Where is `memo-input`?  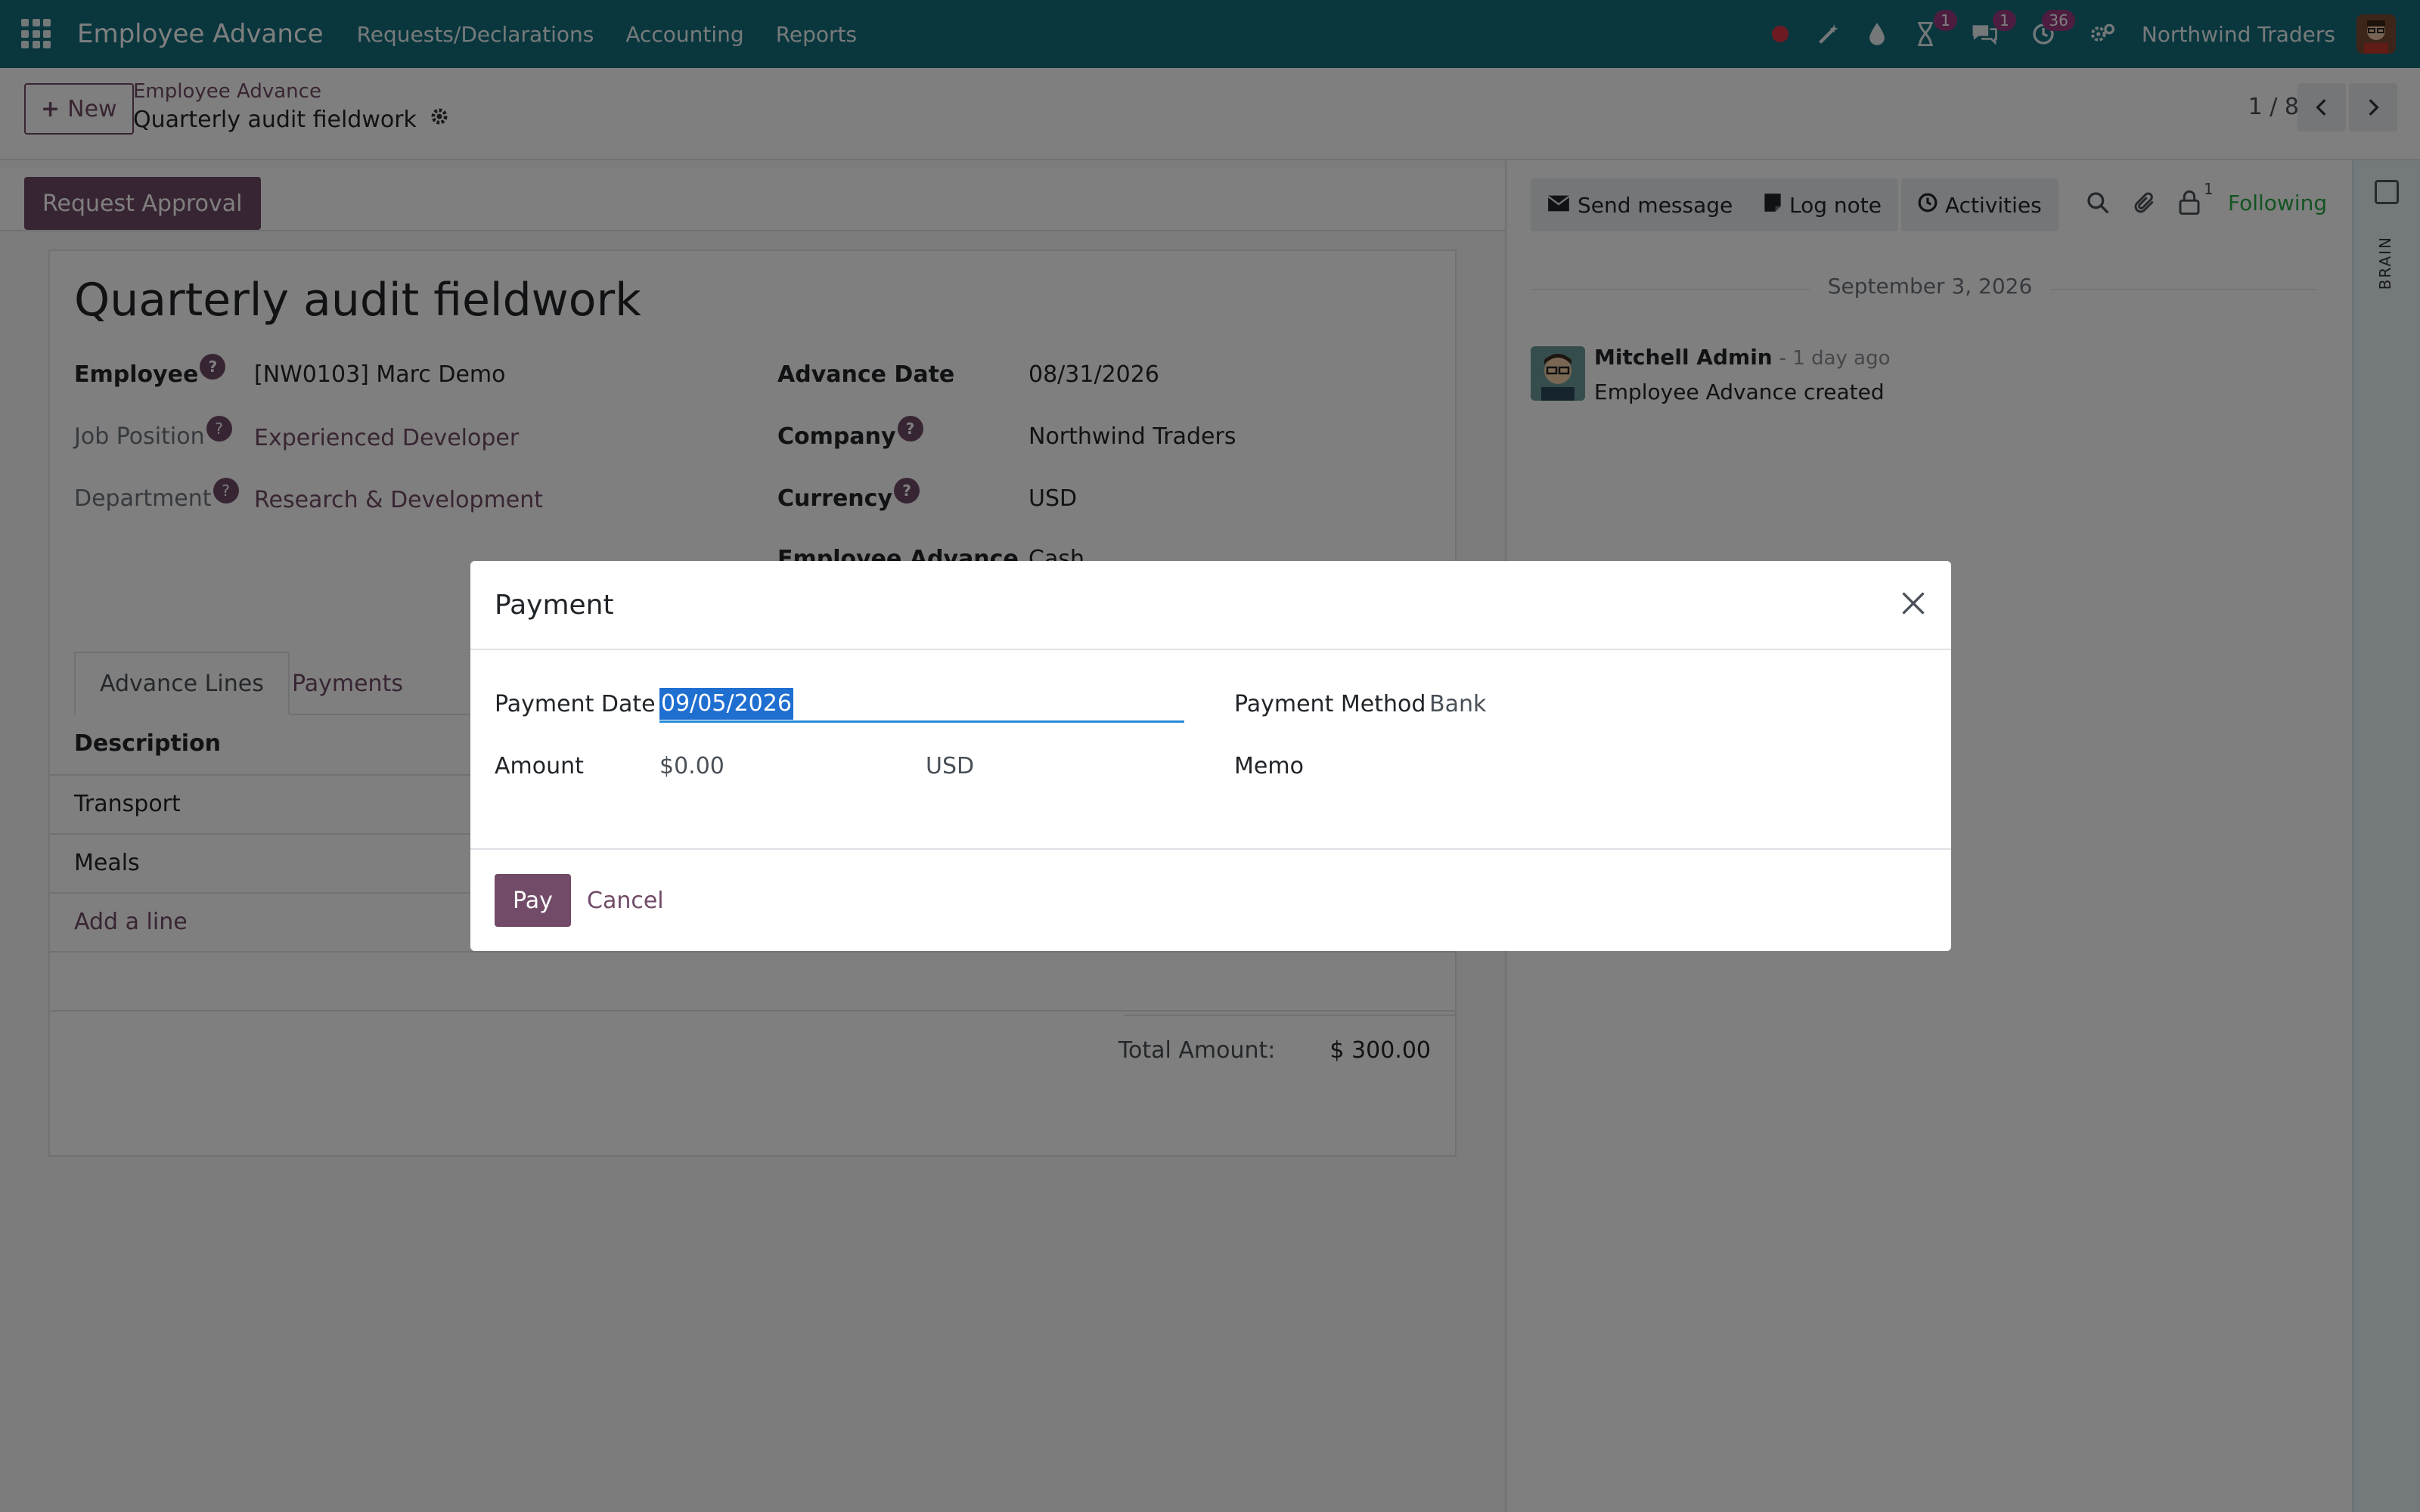
memo-input is located at coordinates (1663, 768).